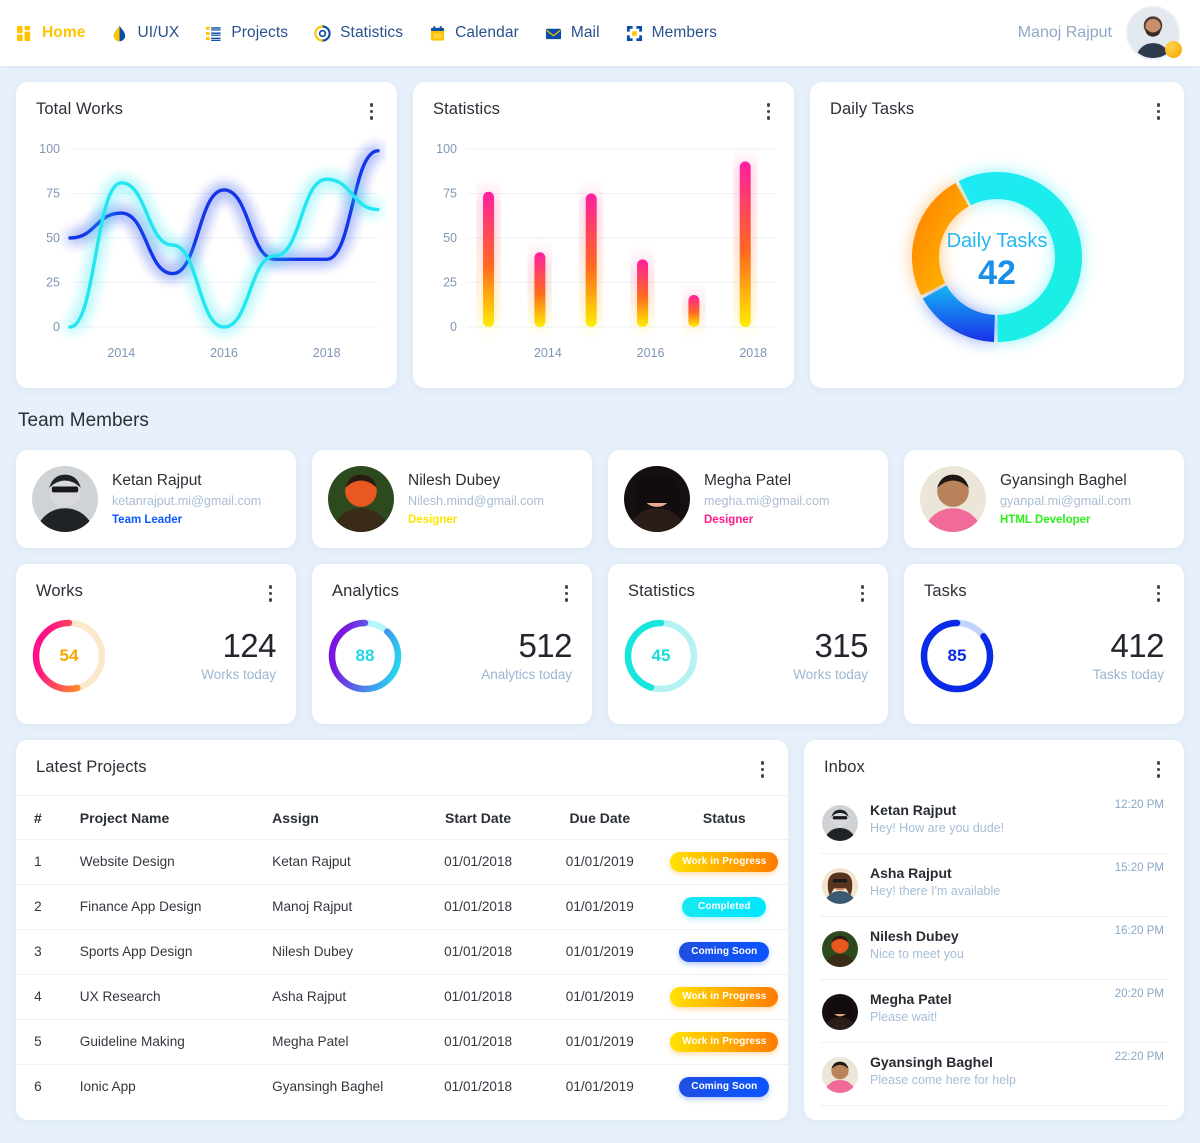  I want to click on stat-body: 45 315 Works today, so click(748, 650).